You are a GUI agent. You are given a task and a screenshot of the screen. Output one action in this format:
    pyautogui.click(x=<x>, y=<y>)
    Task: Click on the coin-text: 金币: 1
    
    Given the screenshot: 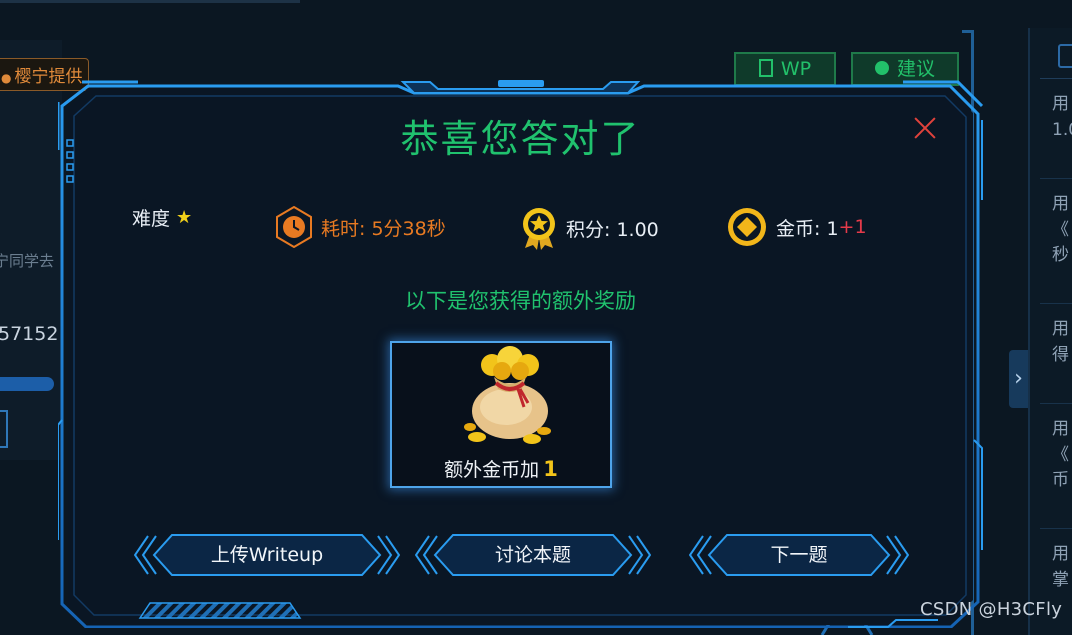 What is the action you would take?
    pyautogui.click(x=807, y=228)
    